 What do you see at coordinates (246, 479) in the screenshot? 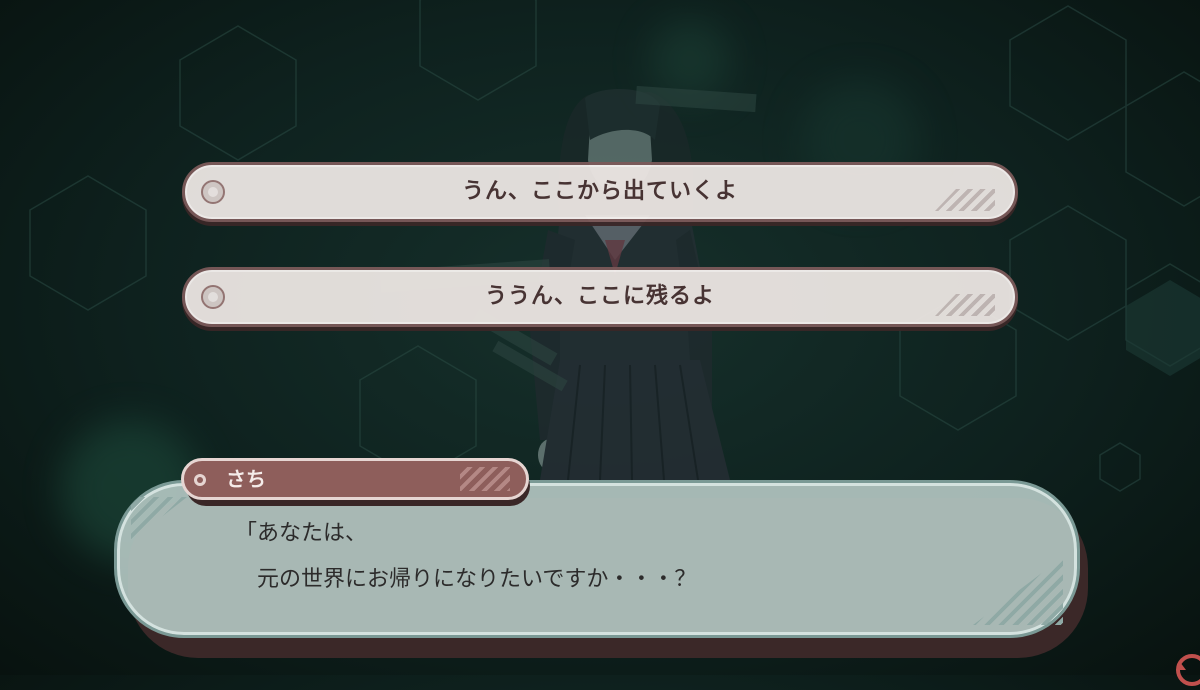
I see `speaker-name: さち` at bounding box center [246, 479].